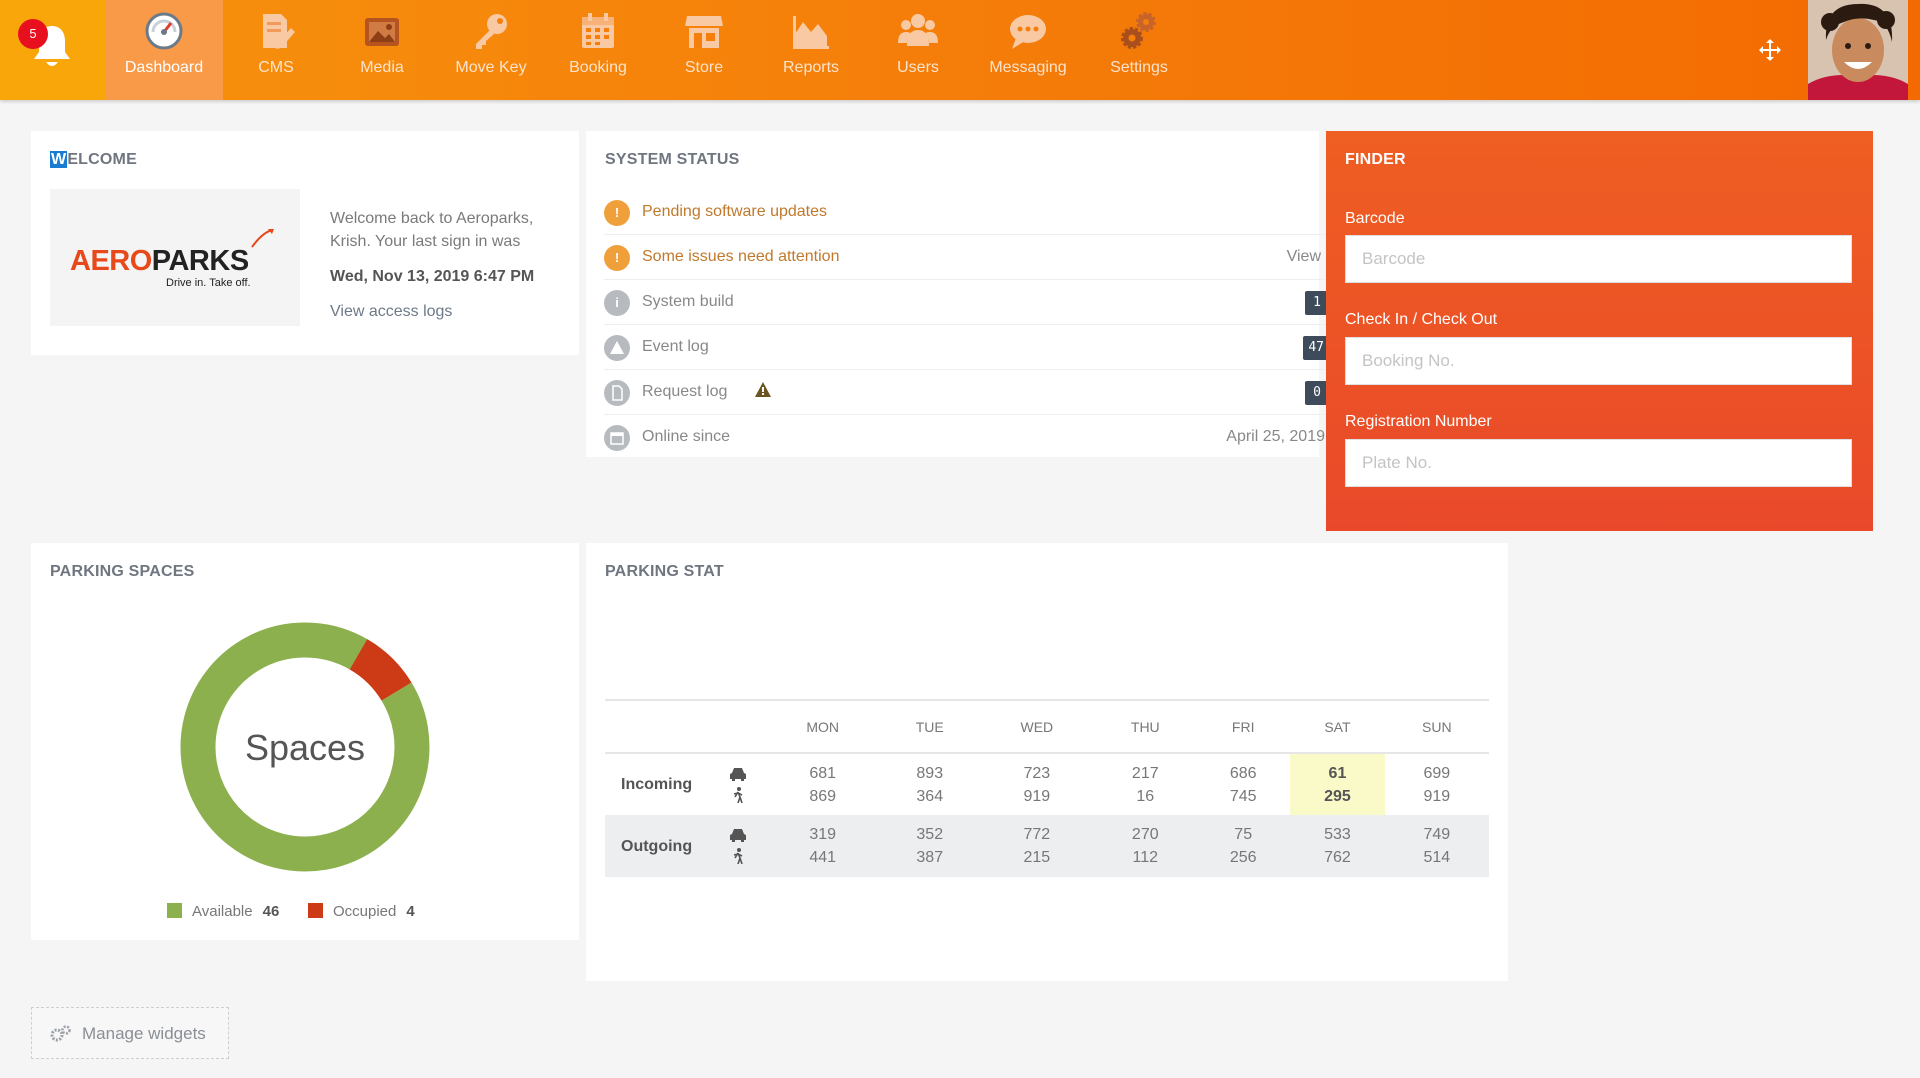 Image resolution: width=1920 pixels, height=1078 pixels. What do you see at coordinates (1139, 67) in the screenshot?
I see `nav-label: Settings` at bounding box center [1139, 67].